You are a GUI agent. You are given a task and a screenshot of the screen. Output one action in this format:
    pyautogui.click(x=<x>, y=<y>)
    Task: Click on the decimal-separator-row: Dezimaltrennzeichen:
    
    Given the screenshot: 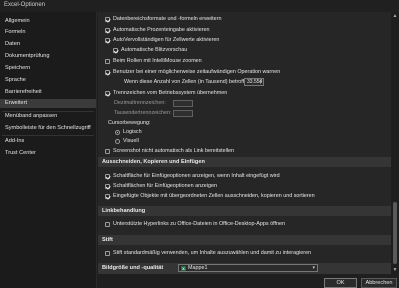 What is the action you would take?
    pyautogui.click(x=140, y=103)
    